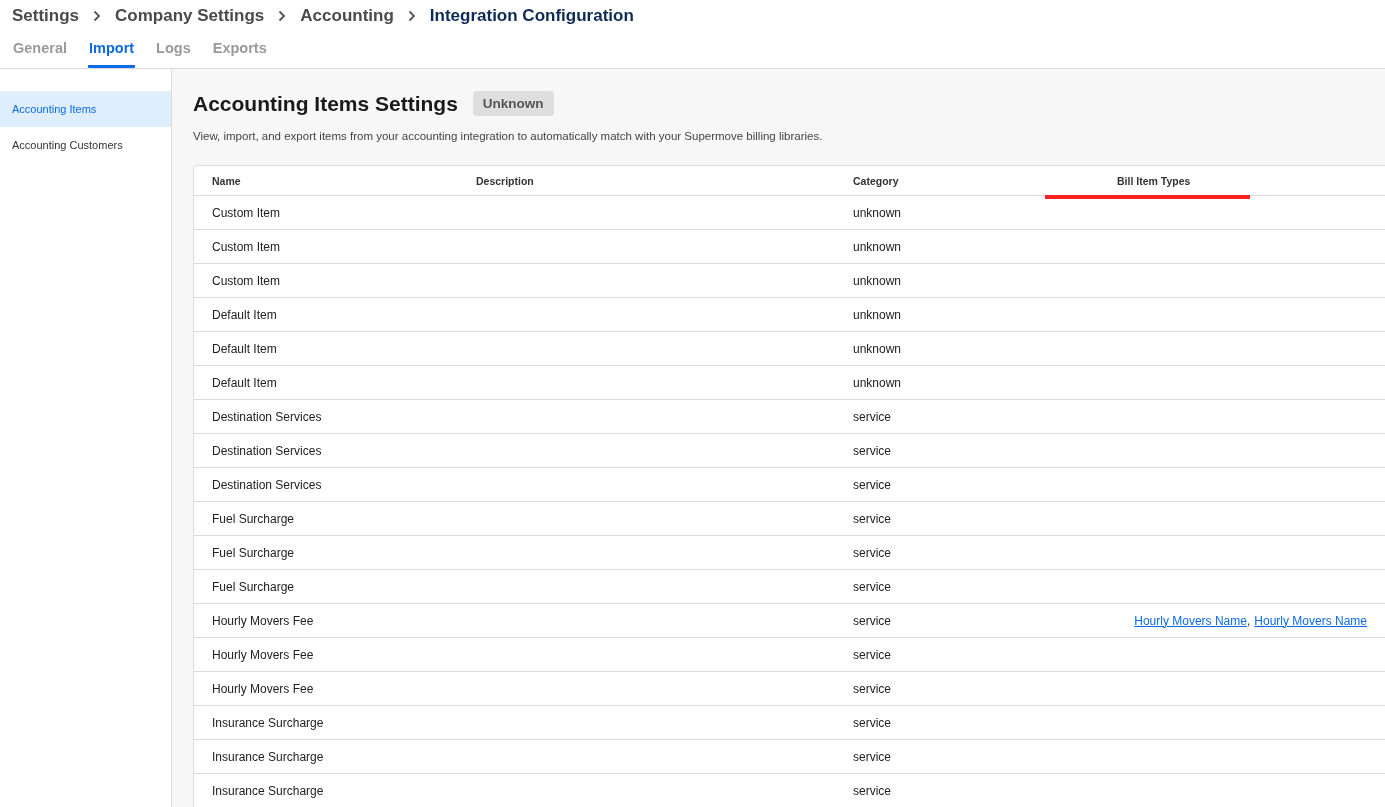 The width and height of the screenshot is (1385, 807). What do you see at coordinates (40, 53) in the screenshot?
I see `tab: General` at bounding box center [40, 53].